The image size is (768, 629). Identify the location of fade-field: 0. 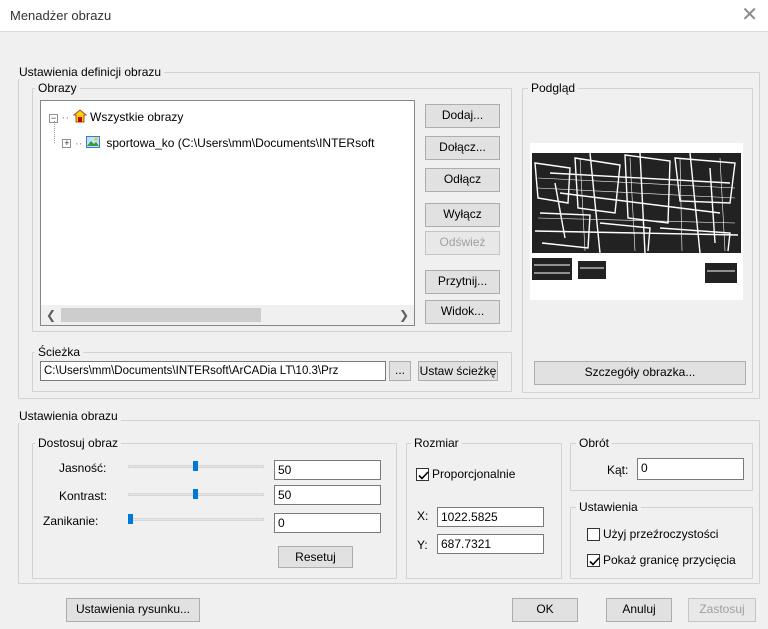
(327, 523).